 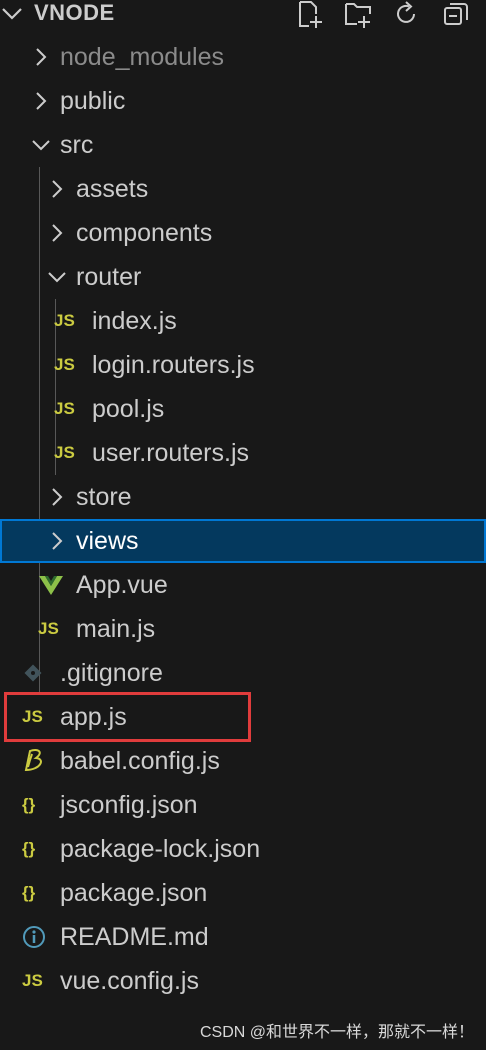 I want to click on item-label: src, so click(x=77, y=145).